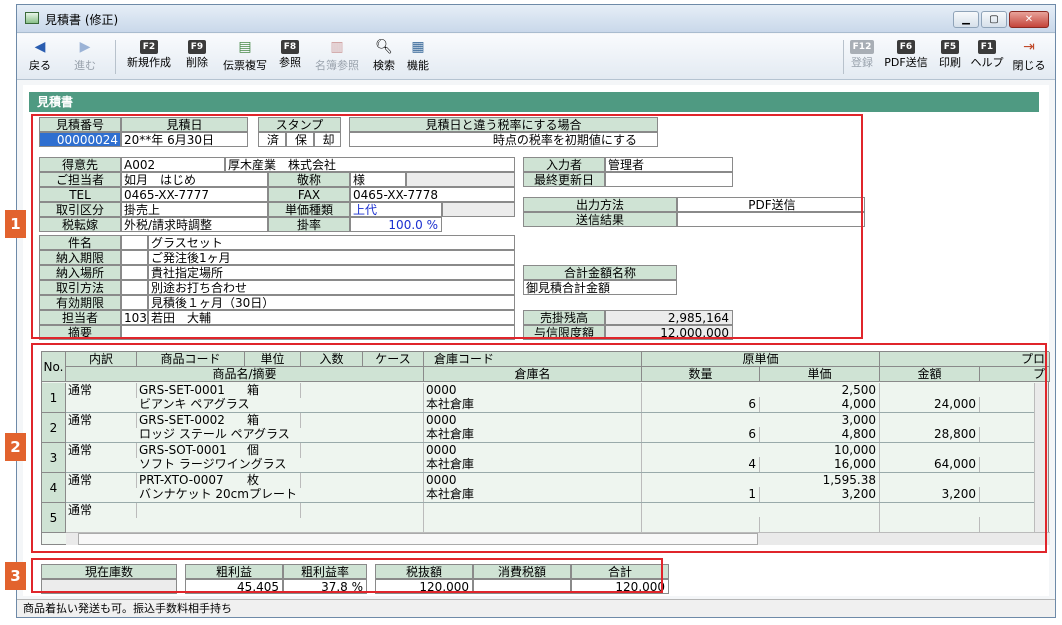  What do you see at coordinates (245, 57) in the screenshot?
I see `copy-slip-button: ▤ 伝票複写` at bounding box center [245, 57].